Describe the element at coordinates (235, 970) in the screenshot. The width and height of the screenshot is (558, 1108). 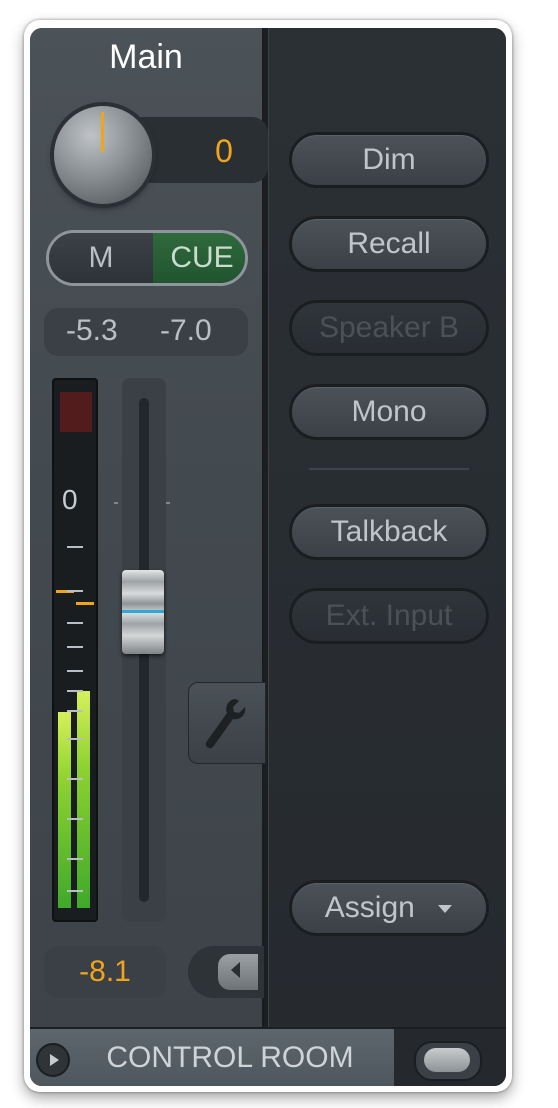
I see `chevron-left-icon` at that location.